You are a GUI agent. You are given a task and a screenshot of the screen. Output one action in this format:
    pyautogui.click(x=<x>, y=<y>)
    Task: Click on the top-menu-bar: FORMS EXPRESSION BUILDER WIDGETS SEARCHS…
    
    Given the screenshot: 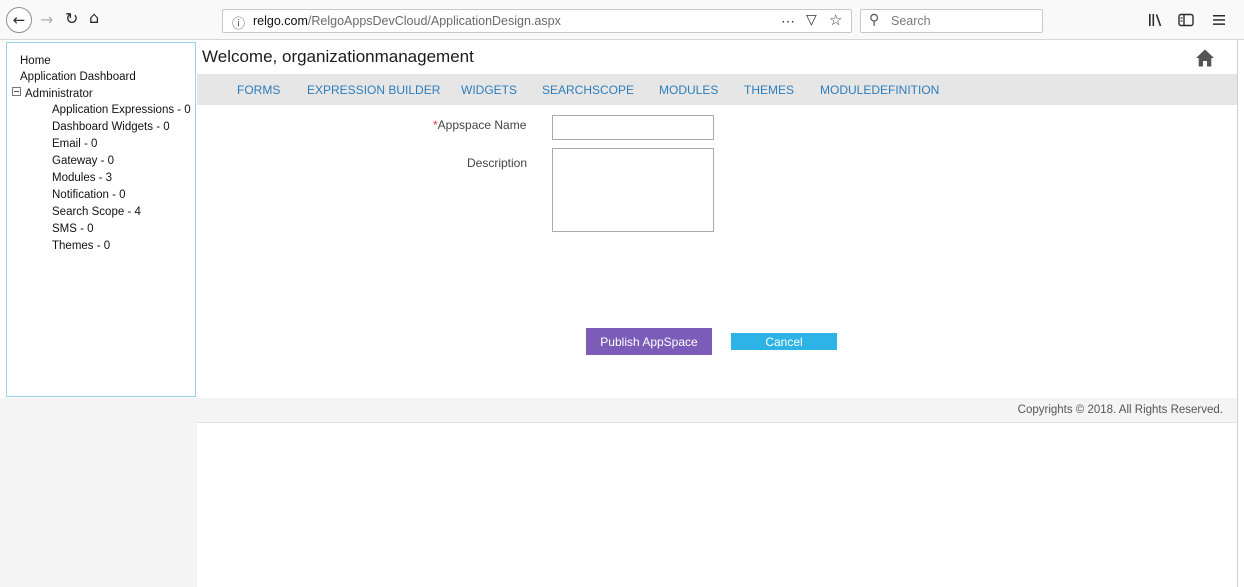 What is the action you would take?
    pyautogui.click(x=717, y=89)
    